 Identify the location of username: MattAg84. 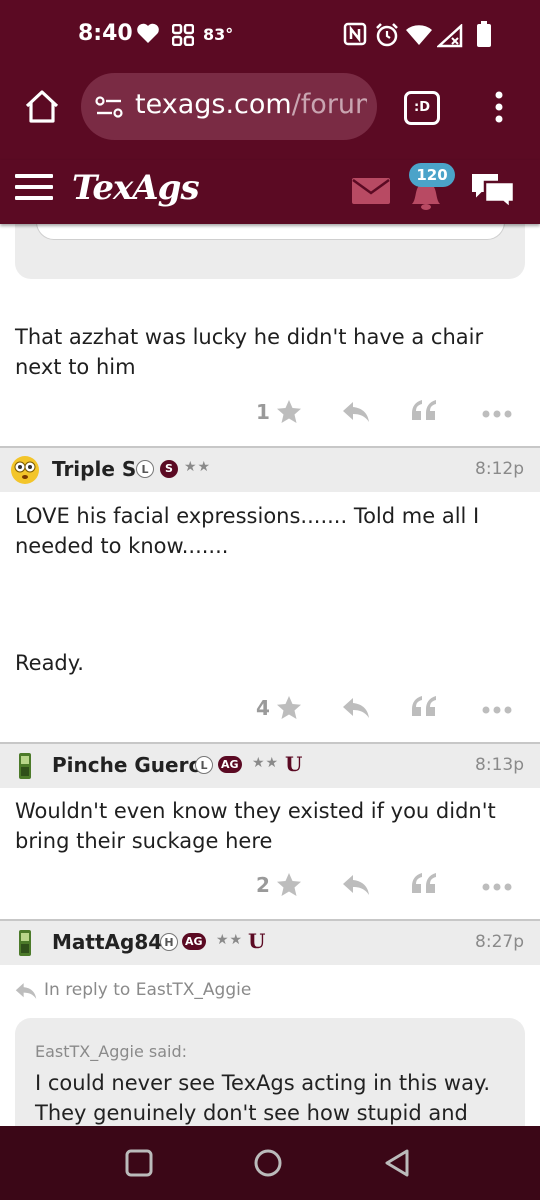
(107, 942).